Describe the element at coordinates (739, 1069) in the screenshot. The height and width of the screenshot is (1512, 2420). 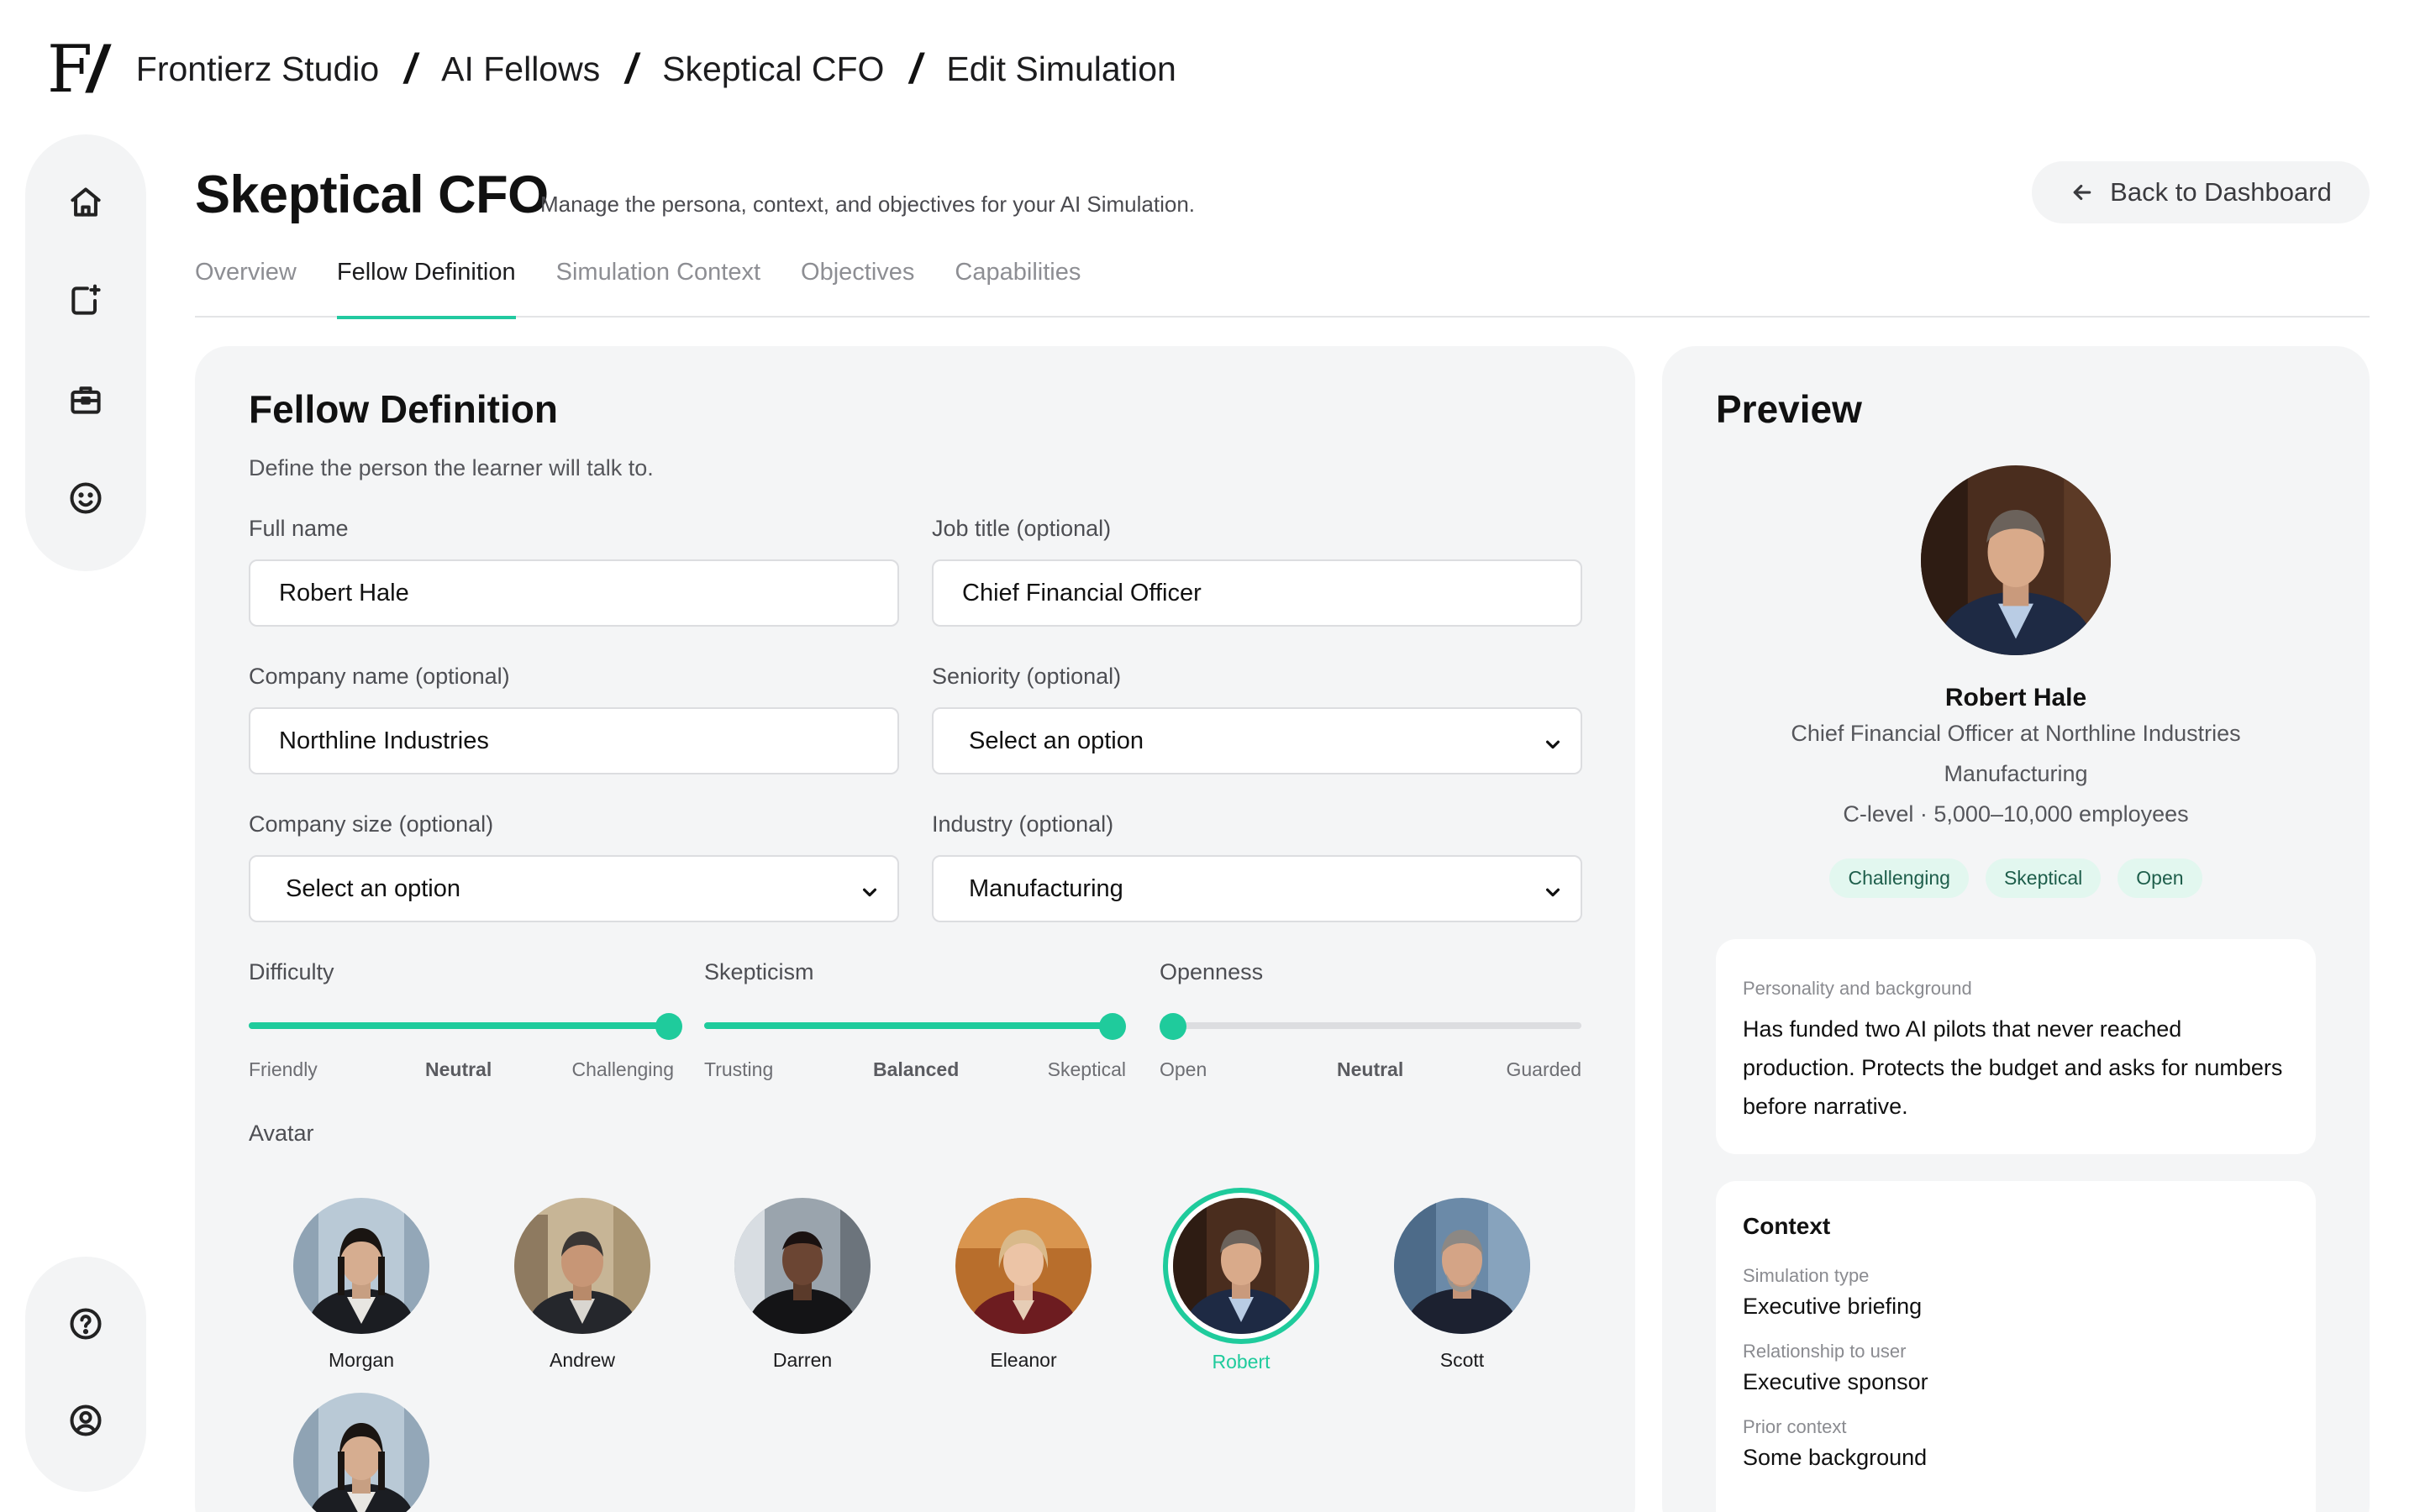
I see `skepticism-min-label: Trusting` at that location.